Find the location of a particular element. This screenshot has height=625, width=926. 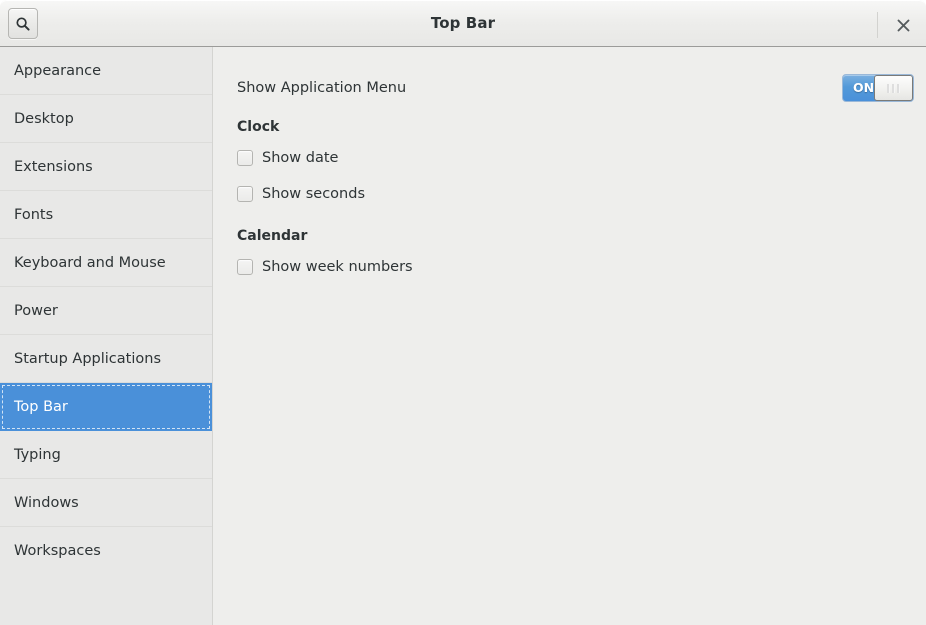

sidebar-item-label: Windows is located at coordinates (46, 502).